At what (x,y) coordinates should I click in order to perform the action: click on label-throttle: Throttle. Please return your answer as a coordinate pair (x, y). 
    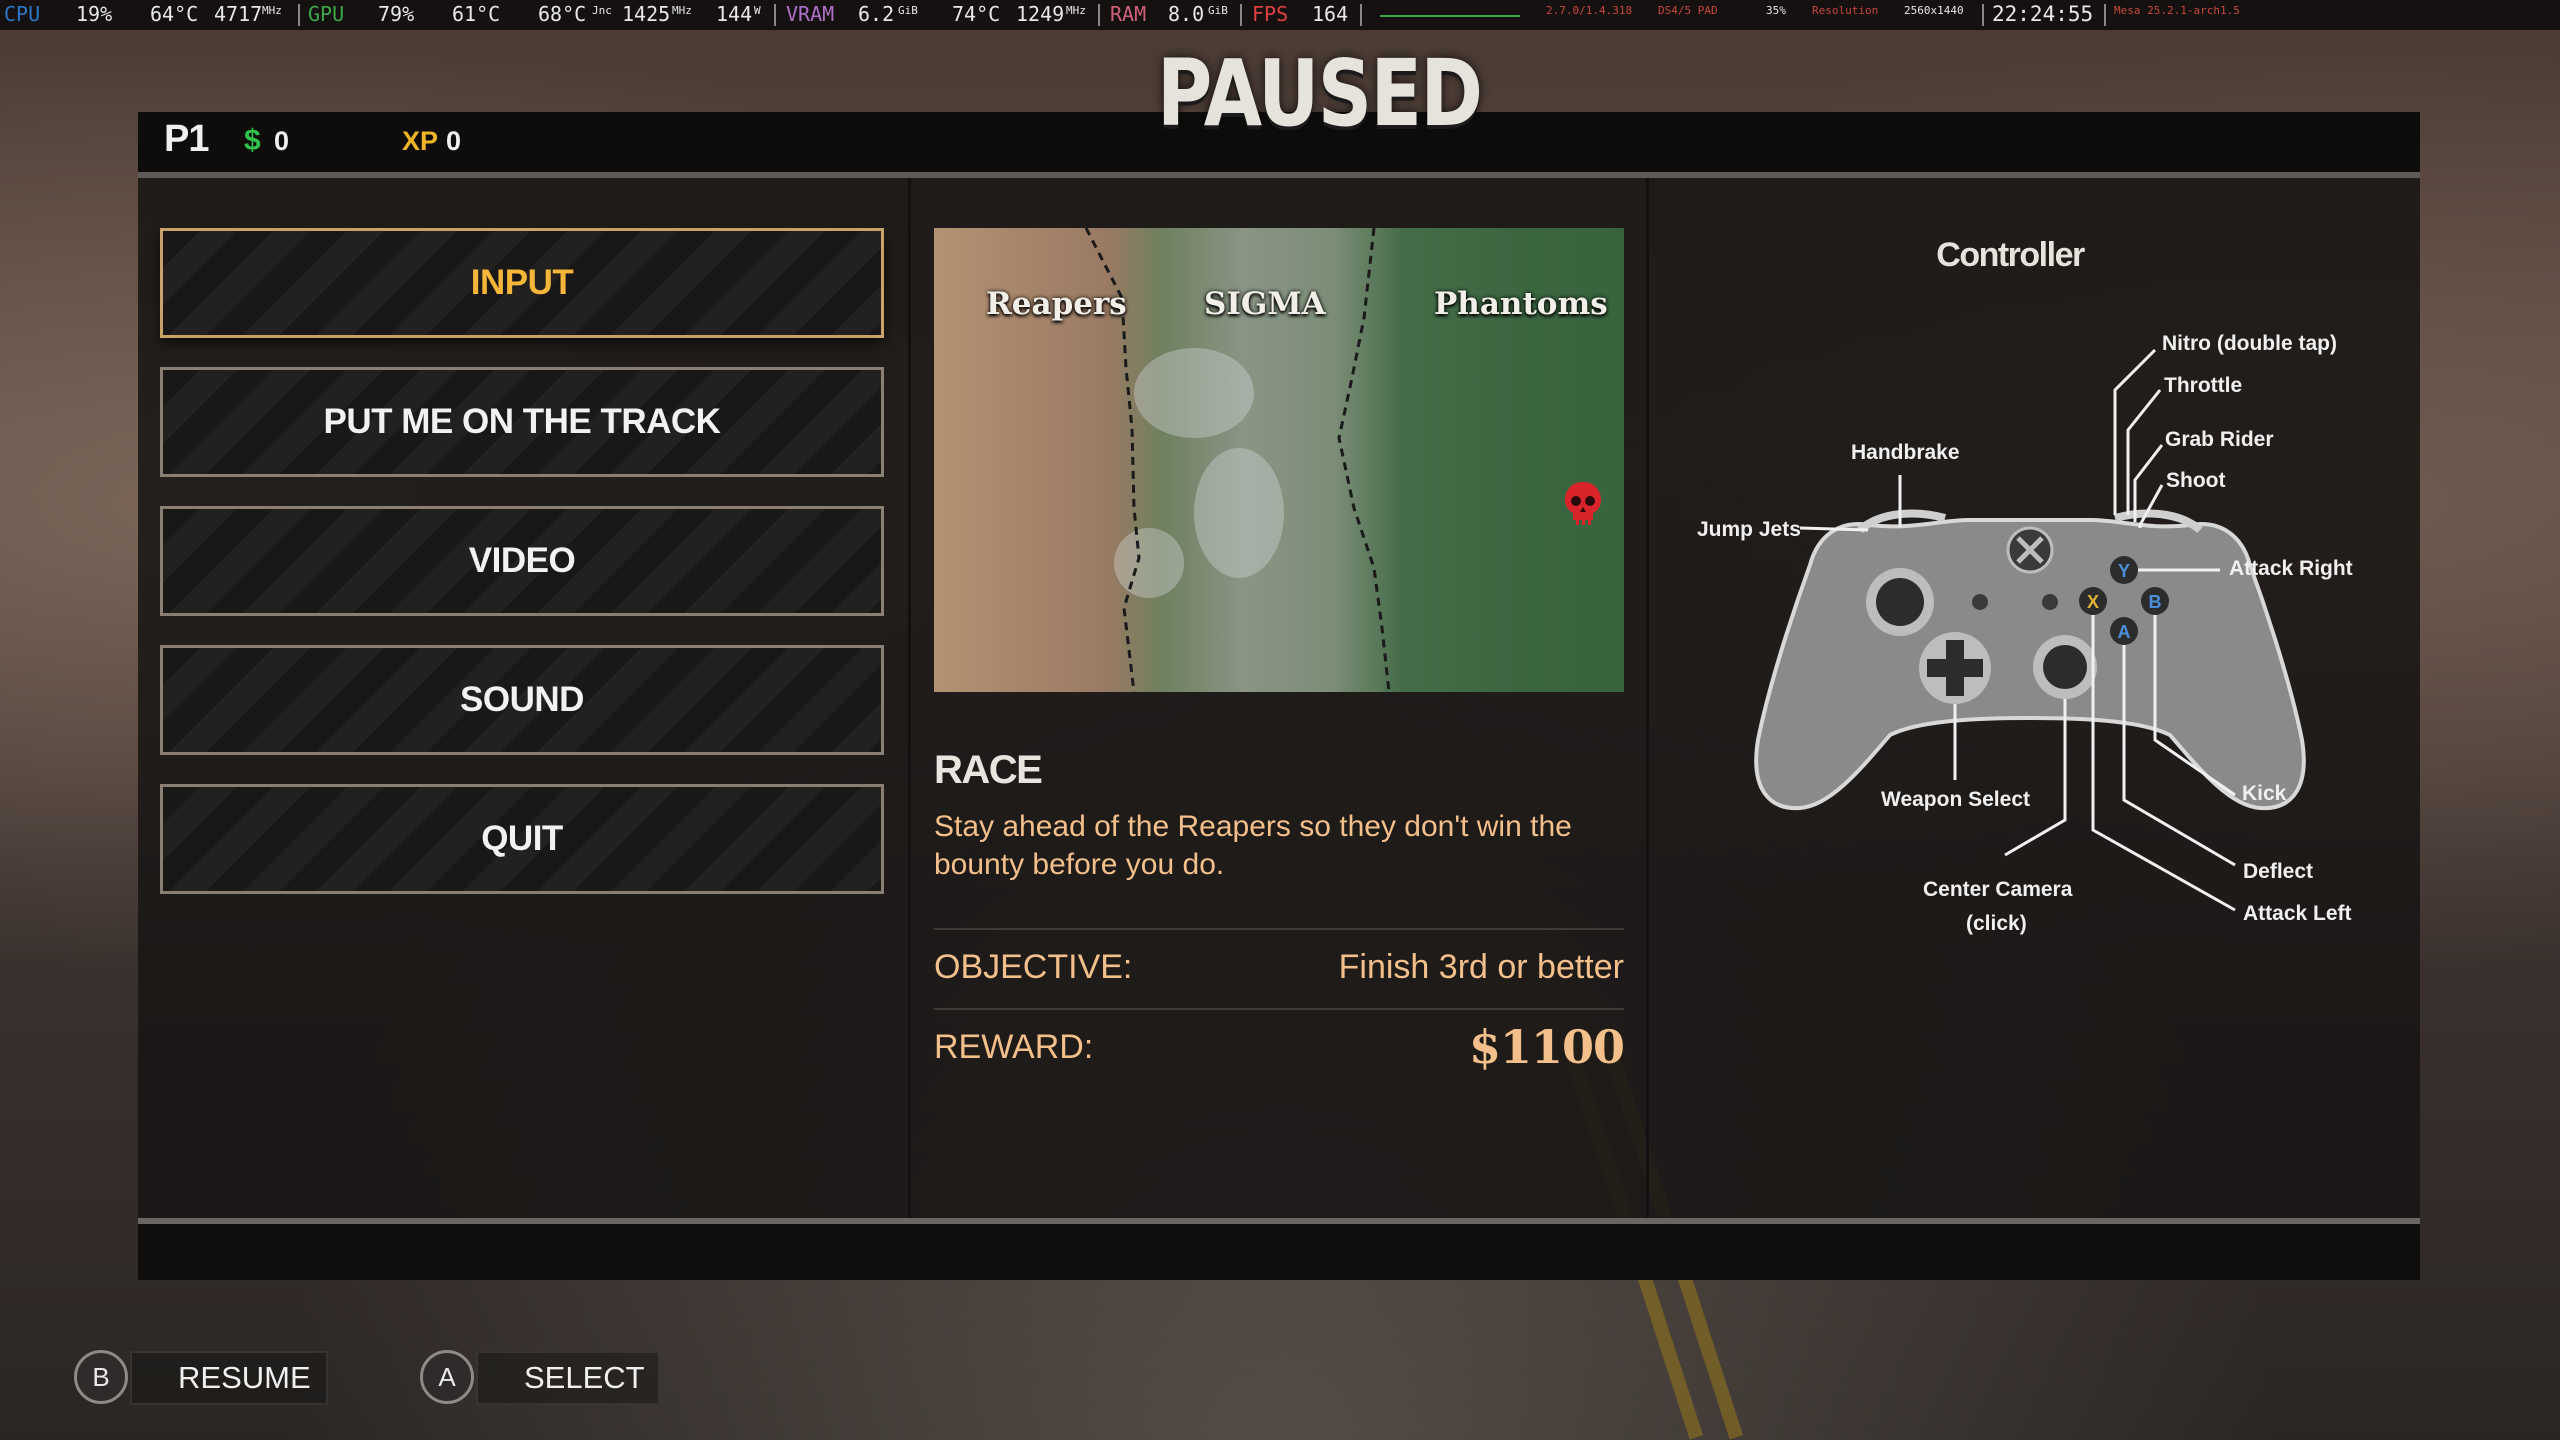
    Looking at the image, I should click on (2203, 385).